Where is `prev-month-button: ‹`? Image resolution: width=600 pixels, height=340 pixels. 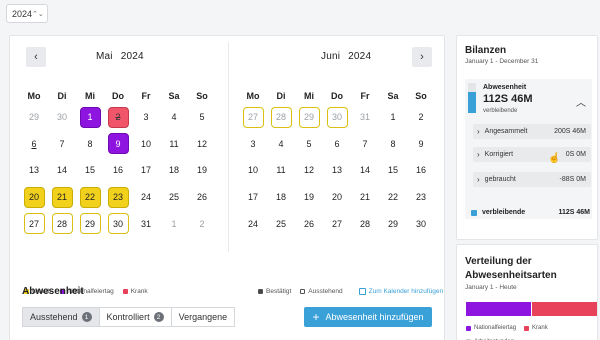 prev-month-button: ‹ is located at coordinates (36, 57).